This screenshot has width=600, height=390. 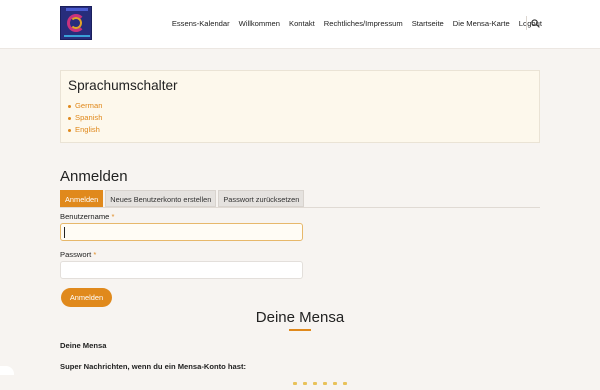 I want to click on nav-item-essens-kalendar: Essens-Kalendar, so click(x=201, y=23).